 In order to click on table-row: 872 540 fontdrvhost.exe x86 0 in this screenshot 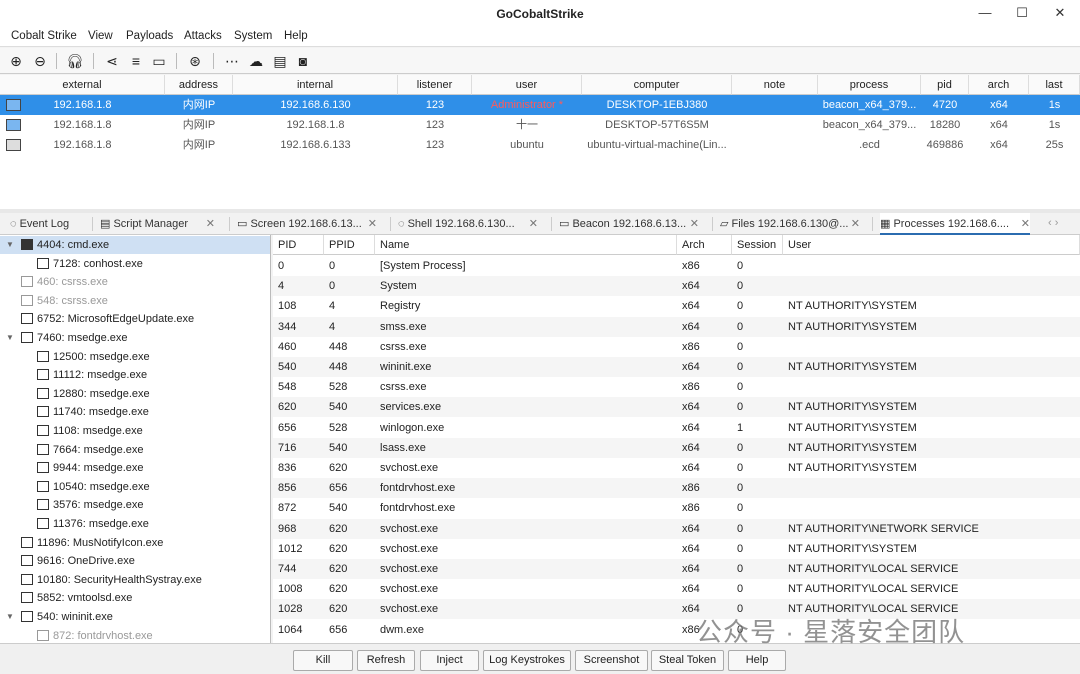, I will do `click(676, 508)`.